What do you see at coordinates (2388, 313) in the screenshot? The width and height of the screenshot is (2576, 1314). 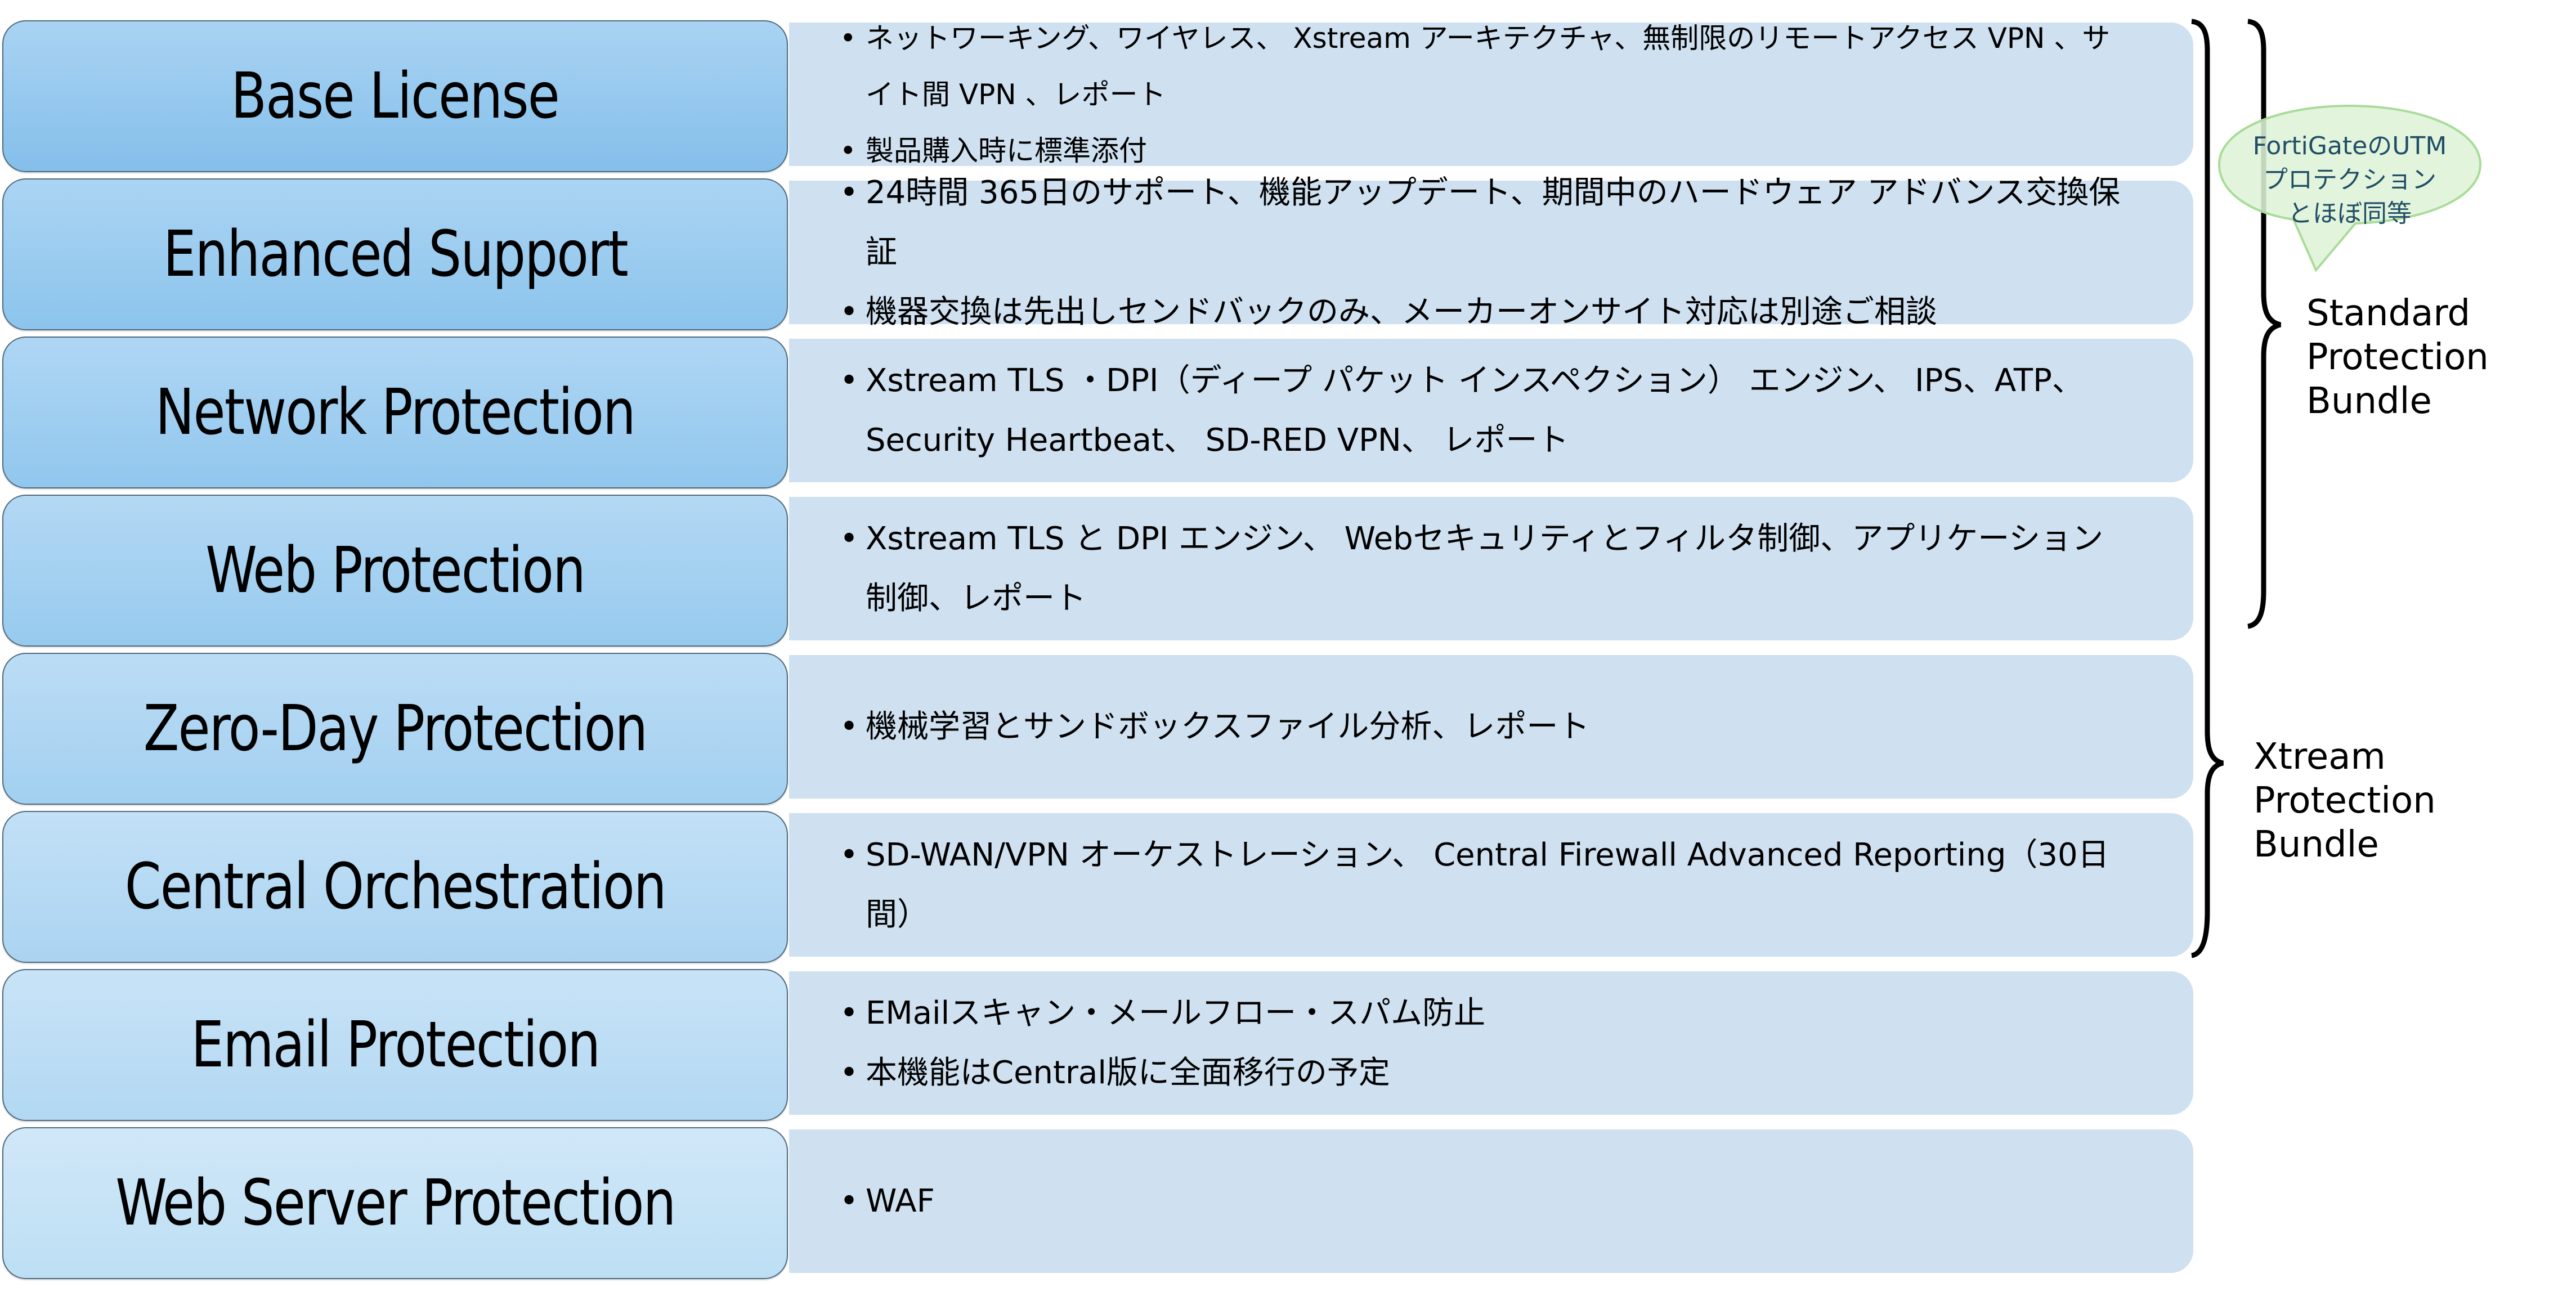 I see `label-line: Standard` at bounding box center [2388, 313].